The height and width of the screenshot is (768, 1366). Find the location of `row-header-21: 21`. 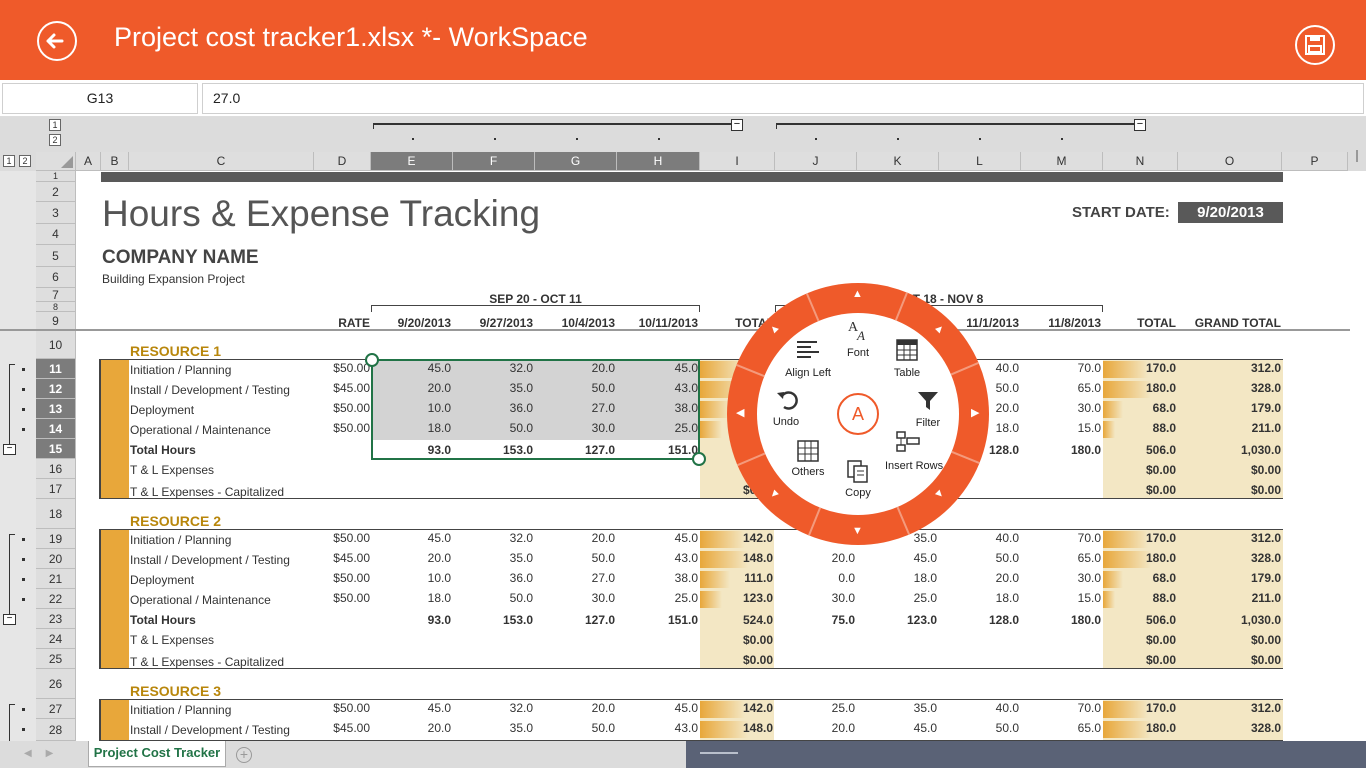

row-header-21: 21 is located at coordinates (56, 579).